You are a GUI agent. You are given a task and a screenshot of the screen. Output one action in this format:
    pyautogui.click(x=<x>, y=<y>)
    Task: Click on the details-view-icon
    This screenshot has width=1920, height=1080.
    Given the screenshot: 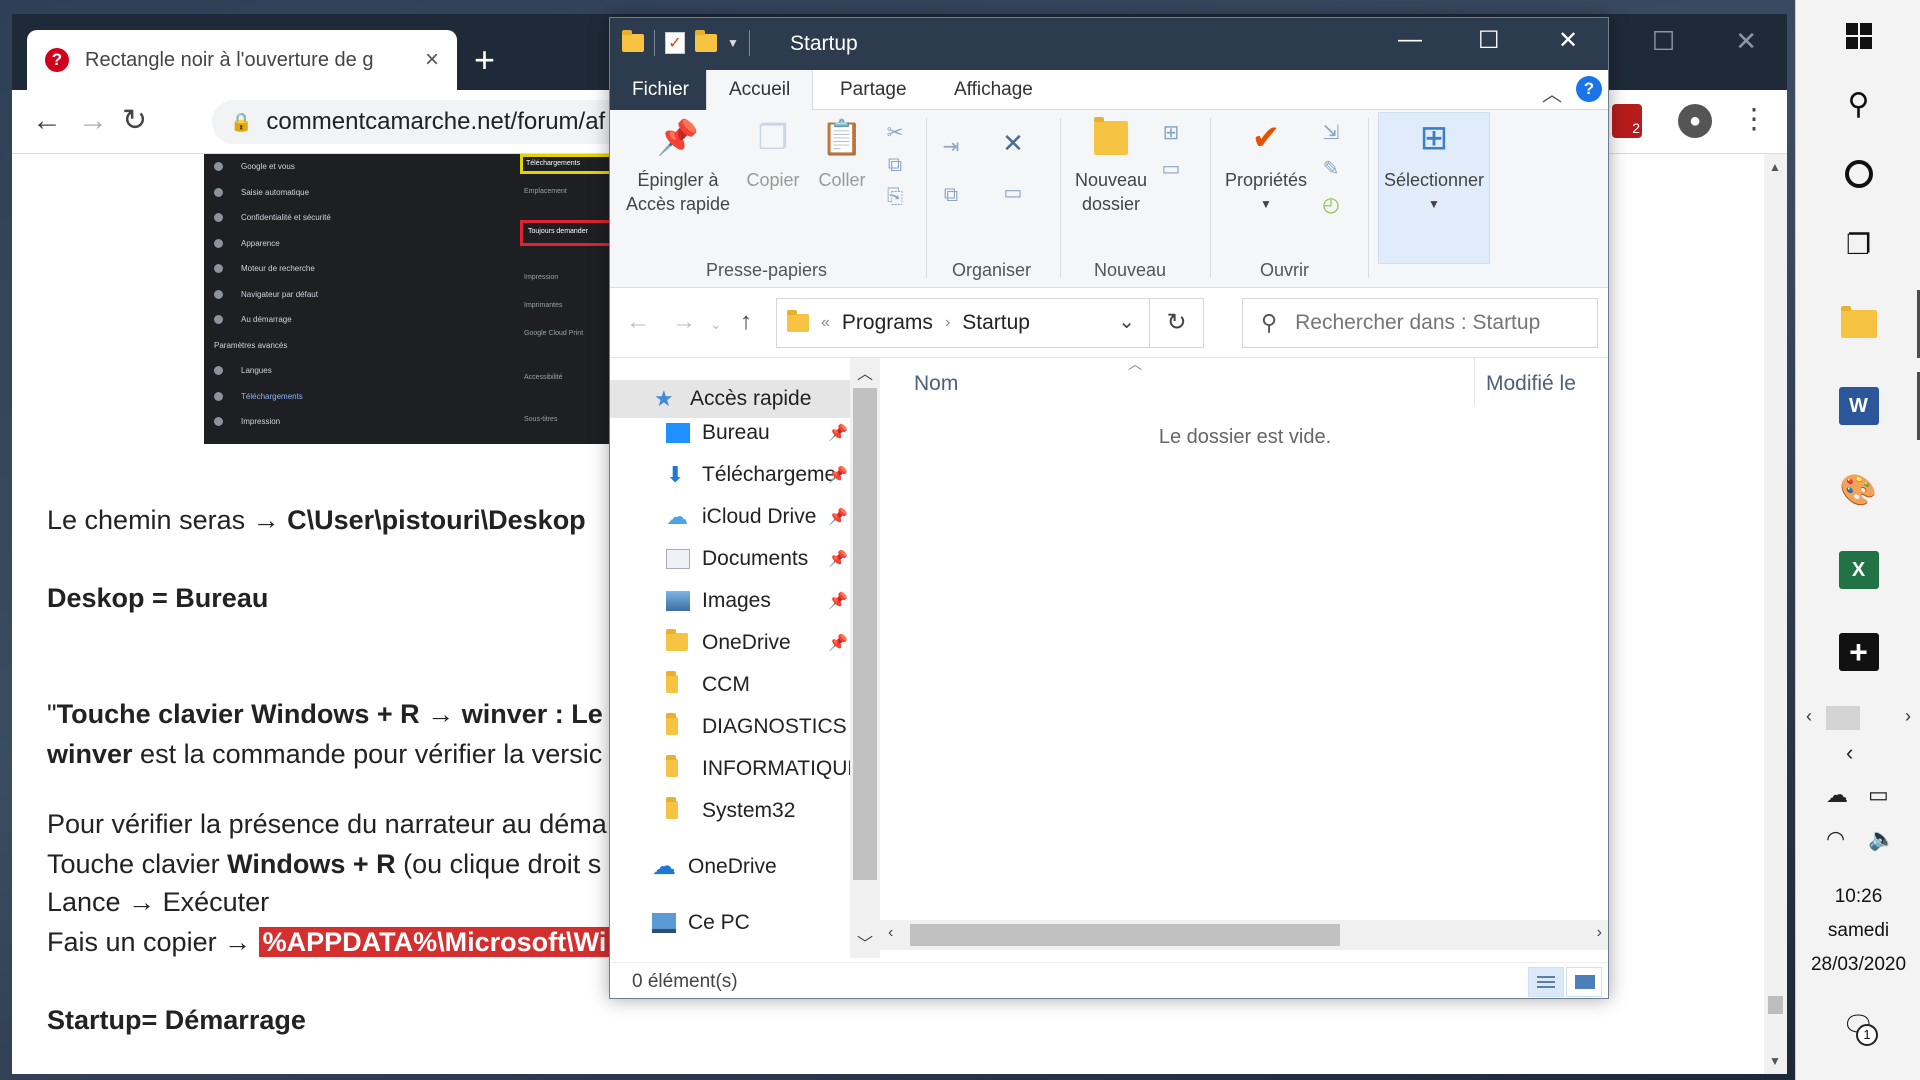 What is the action you would take?
    pyautogui.click(x=1546, y=982)
    